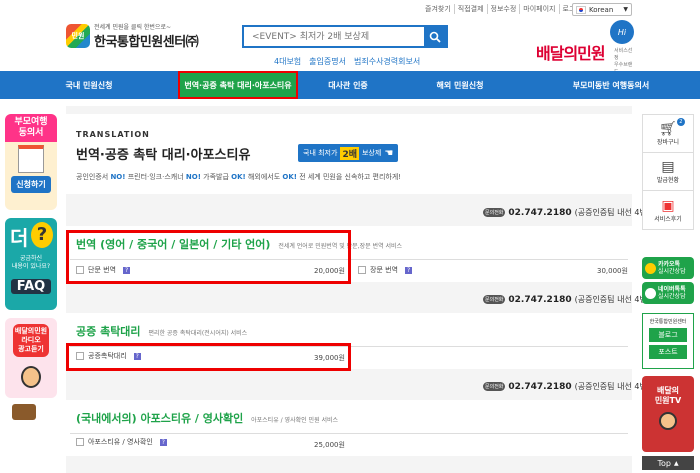  Describe the element at coordinates (31, 358) in the screenshot. I see `radio-banner: 배달의민원 라디오 광고듣기` at that location.